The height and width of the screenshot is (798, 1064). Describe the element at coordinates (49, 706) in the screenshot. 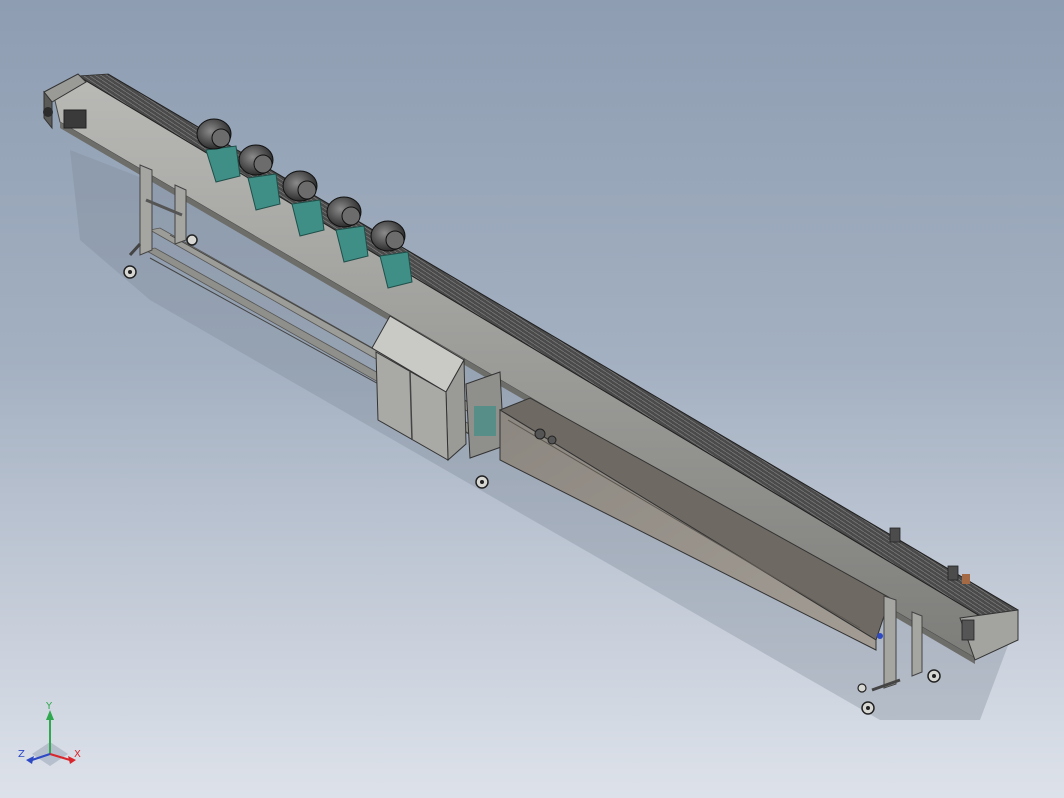

I see `y-axis-label: Y` at that location.